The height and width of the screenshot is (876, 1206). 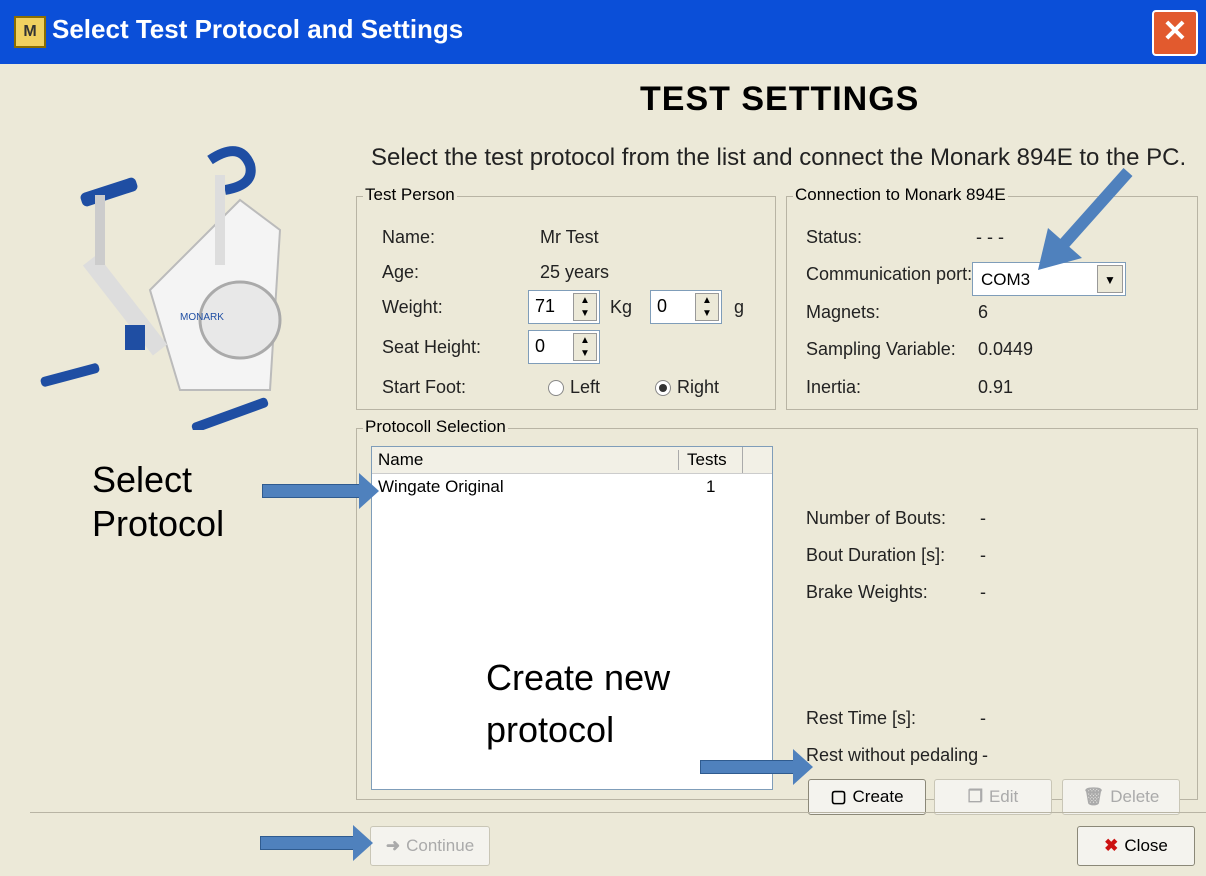 I want to click on brake-value: -, so click(x=983, y=592).